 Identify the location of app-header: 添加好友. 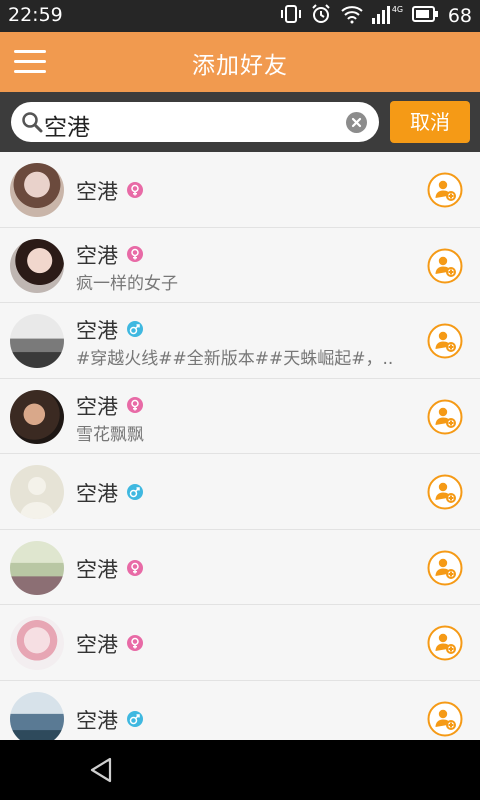
(240, 62).